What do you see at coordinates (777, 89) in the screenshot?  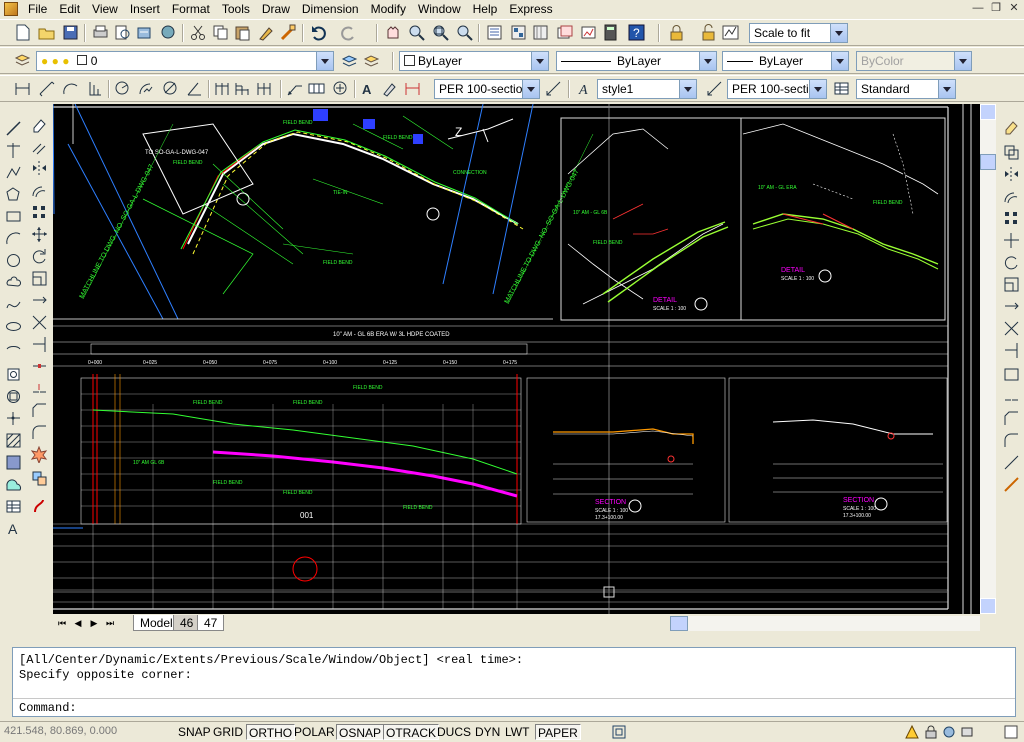 I see `dimension-style-combo-2: PER 100-sectio` at bounding box center [777, 89].